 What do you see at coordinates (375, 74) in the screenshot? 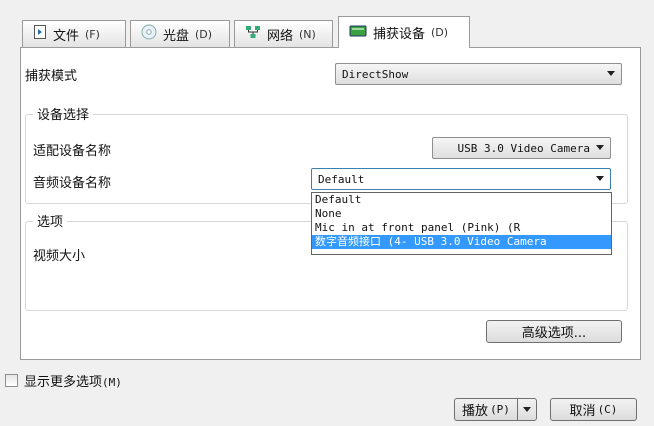
I see `capture-mode-value: DirectShow` at bounding box center [375, 74].